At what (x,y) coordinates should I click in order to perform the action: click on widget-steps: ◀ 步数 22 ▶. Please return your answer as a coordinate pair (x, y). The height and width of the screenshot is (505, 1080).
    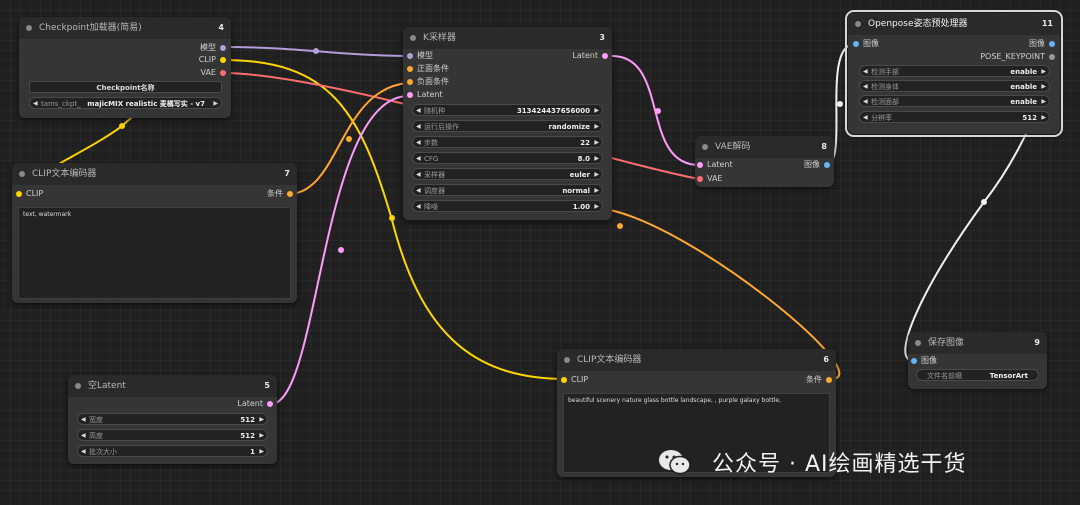
    Looking at the image, I should click on (507, 142).